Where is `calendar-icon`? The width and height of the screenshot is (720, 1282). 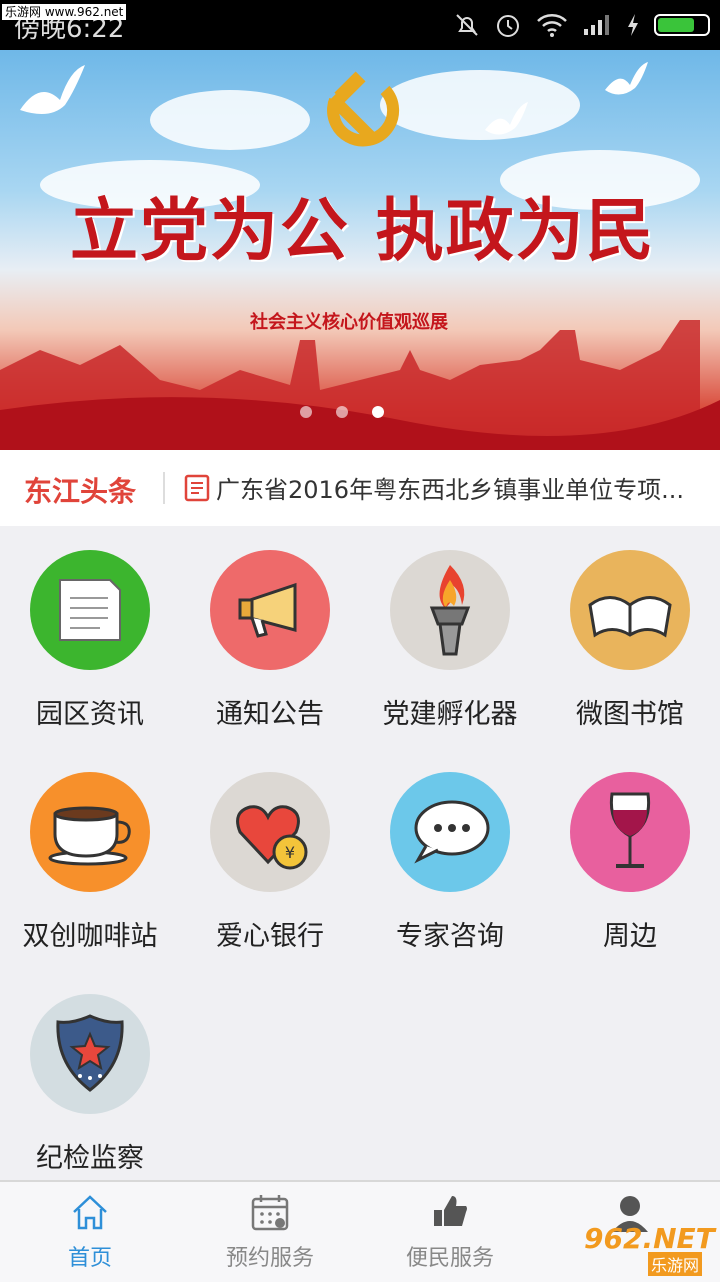 calendar-icon is located at coordinates (270, 1213).